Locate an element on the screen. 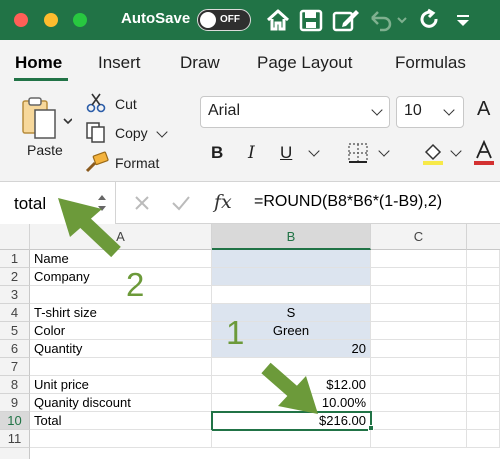 The image size is (500, 459). cell-a3 is located at coordinates (121, 295).